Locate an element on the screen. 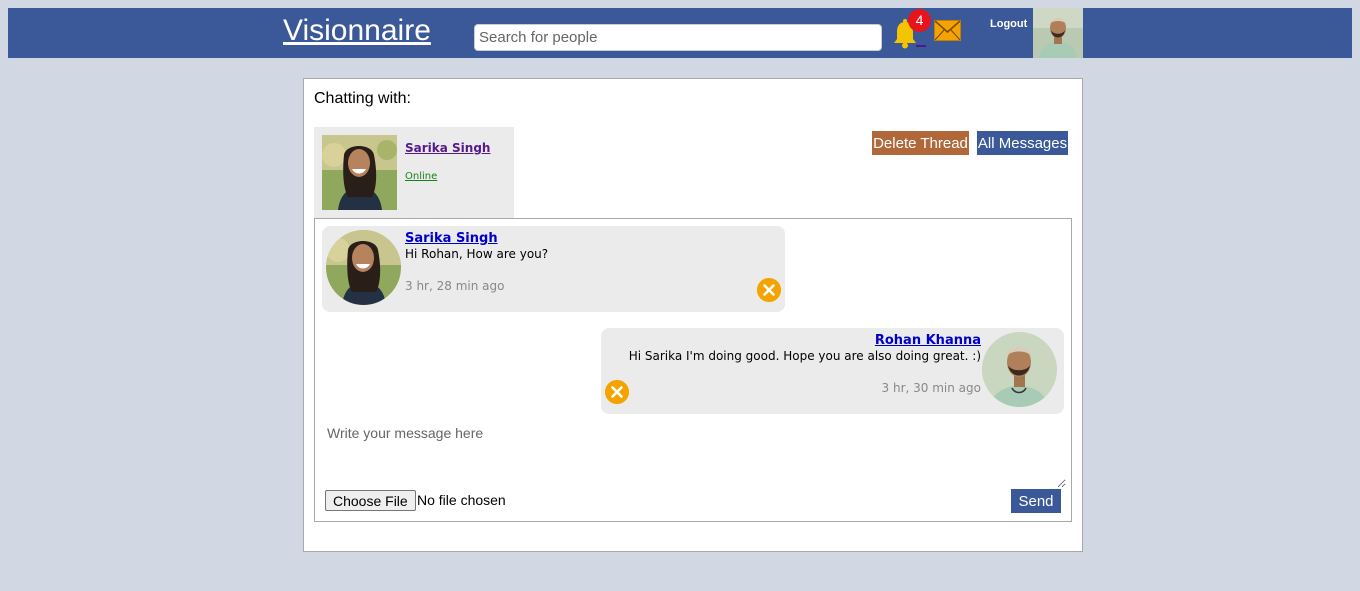 The width and height of the screenshot is (1360, 591). choose-file-button: Choose File is located at coordinates (370, 500).